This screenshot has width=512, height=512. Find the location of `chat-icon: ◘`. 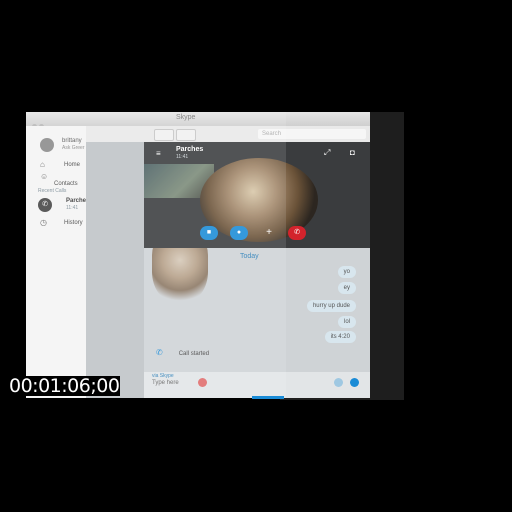

chat-icon: ◘ is located at coordinates (352, 152).